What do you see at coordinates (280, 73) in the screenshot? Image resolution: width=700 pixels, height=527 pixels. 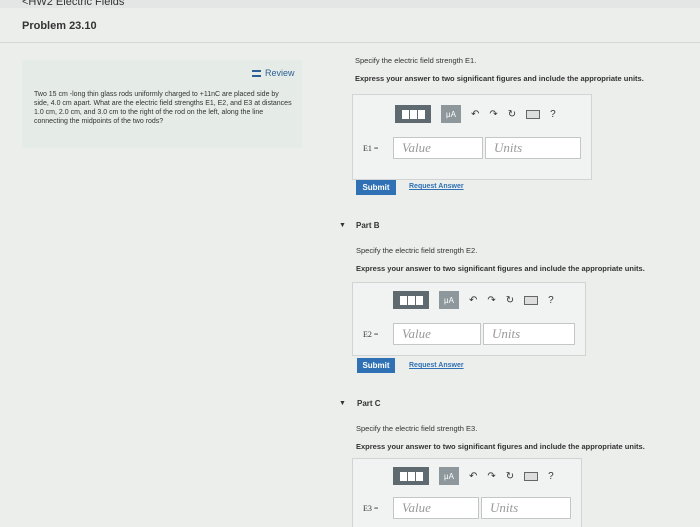 I see `review-label: Review` at bounding box center [280, 73].